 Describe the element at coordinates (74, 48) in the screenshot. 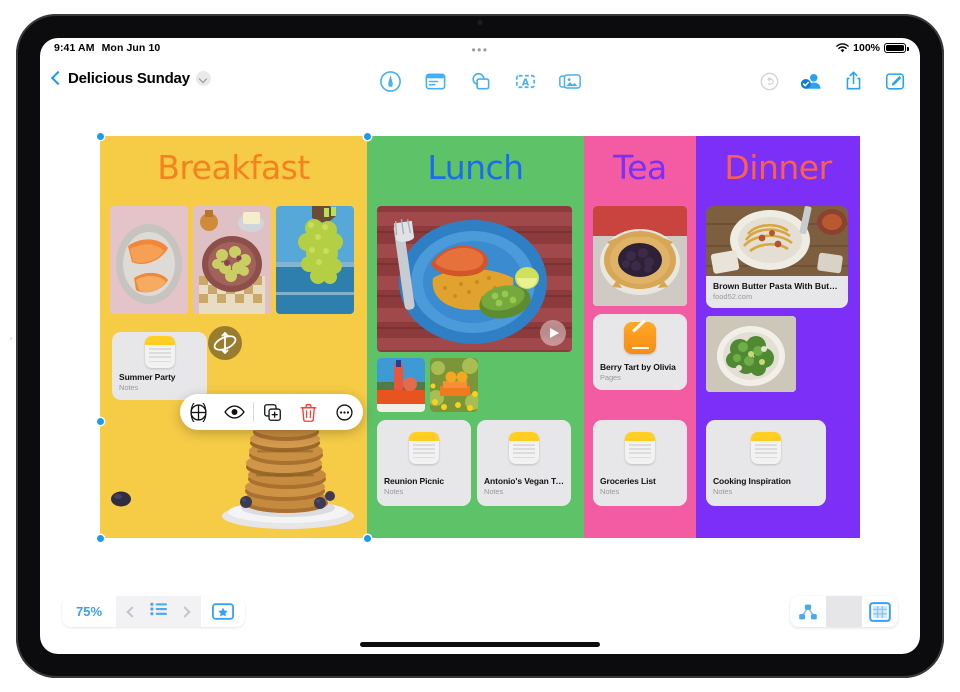

I see `status-time: 9:41 AM` at that location.